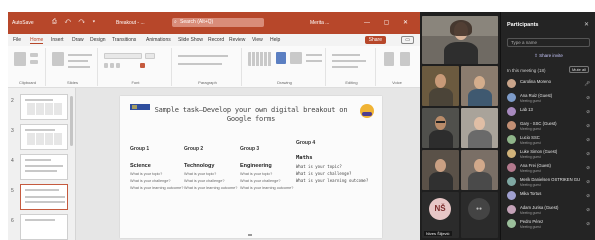 The image size is (595, 240). Describe the element at coordinates (79, 67) in the screenshot. I see `ribbon-line` at that location.